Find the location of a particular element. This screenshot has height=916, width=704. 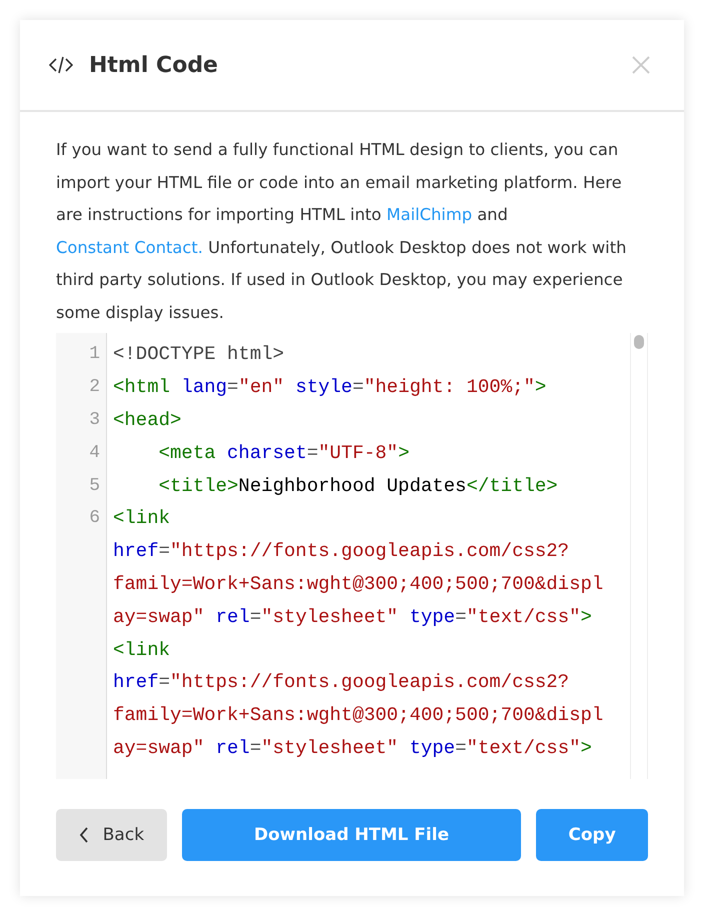

code-line: <!DOCTYPE html> is located at coordinates (198, 354).